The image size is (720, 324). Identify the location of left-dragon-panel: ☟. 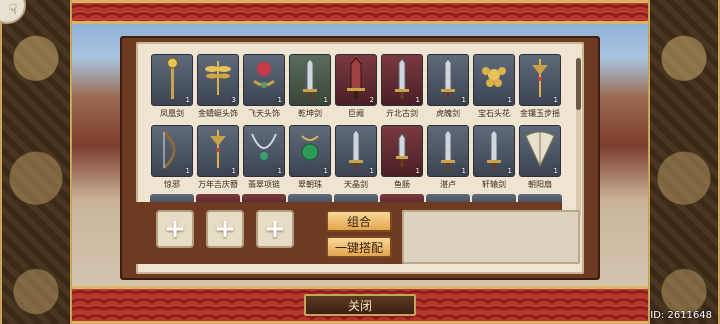
(36, 162).